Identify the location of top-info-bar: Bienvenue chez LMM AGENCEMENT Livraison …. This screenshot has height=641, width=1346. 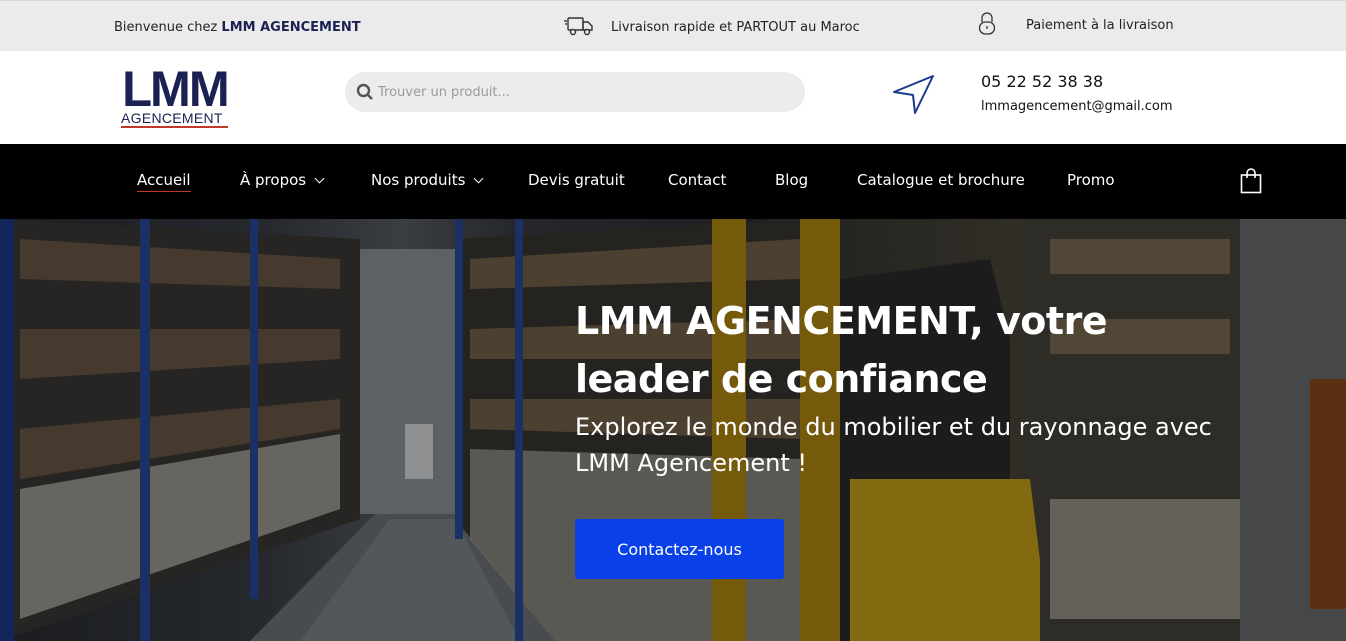
(673, 25).